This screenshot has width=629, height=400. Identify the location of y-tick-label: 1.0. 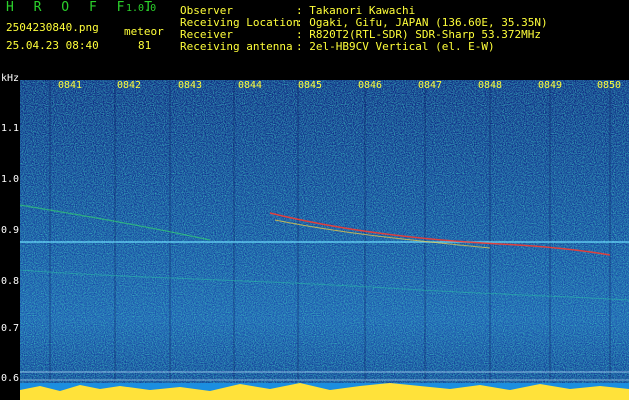
(10, 179).